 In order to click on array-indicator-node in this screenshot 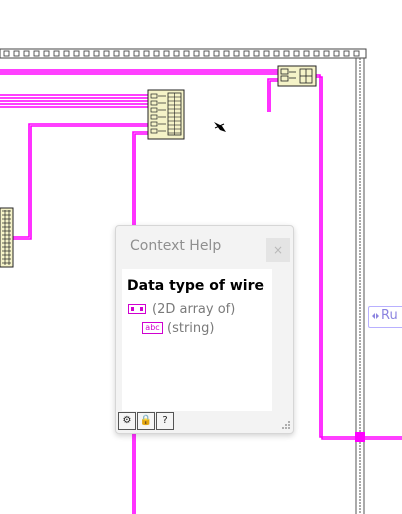, I will do `click(7, 237)`.